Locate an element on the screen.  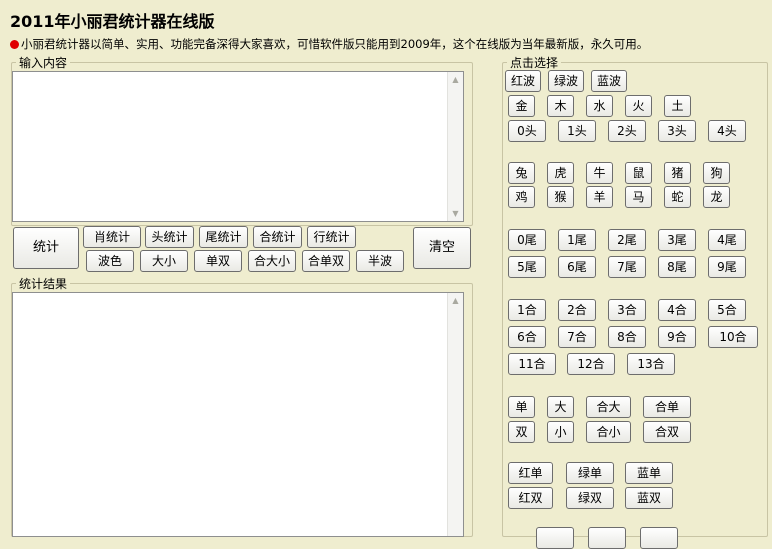
pick-tail: 3尾 is located at coordinates (677, 240).